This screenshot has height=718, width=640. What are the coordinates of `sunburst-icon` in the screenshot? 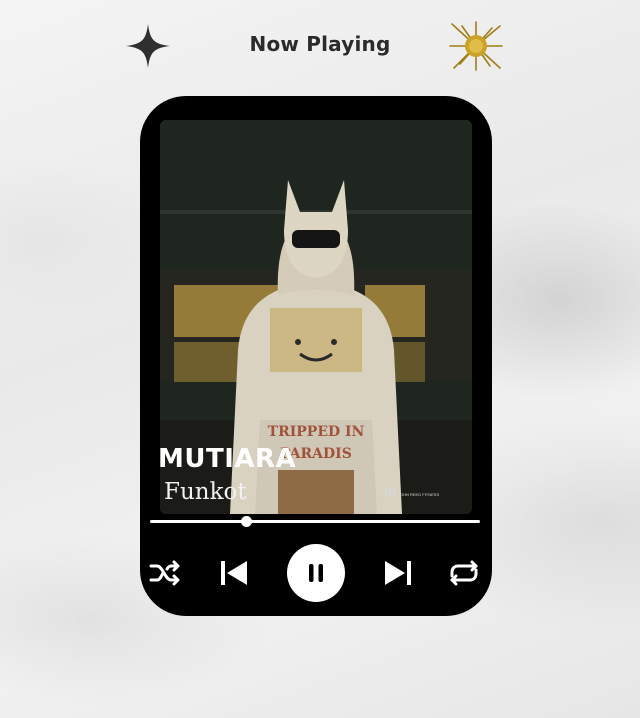 It's located at (476, 46).